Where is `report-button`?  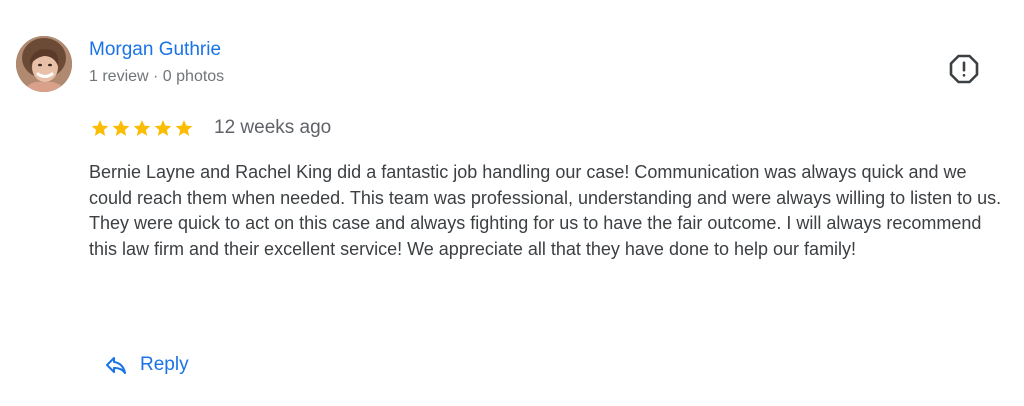 report-button is located at coordinates (964, 69).